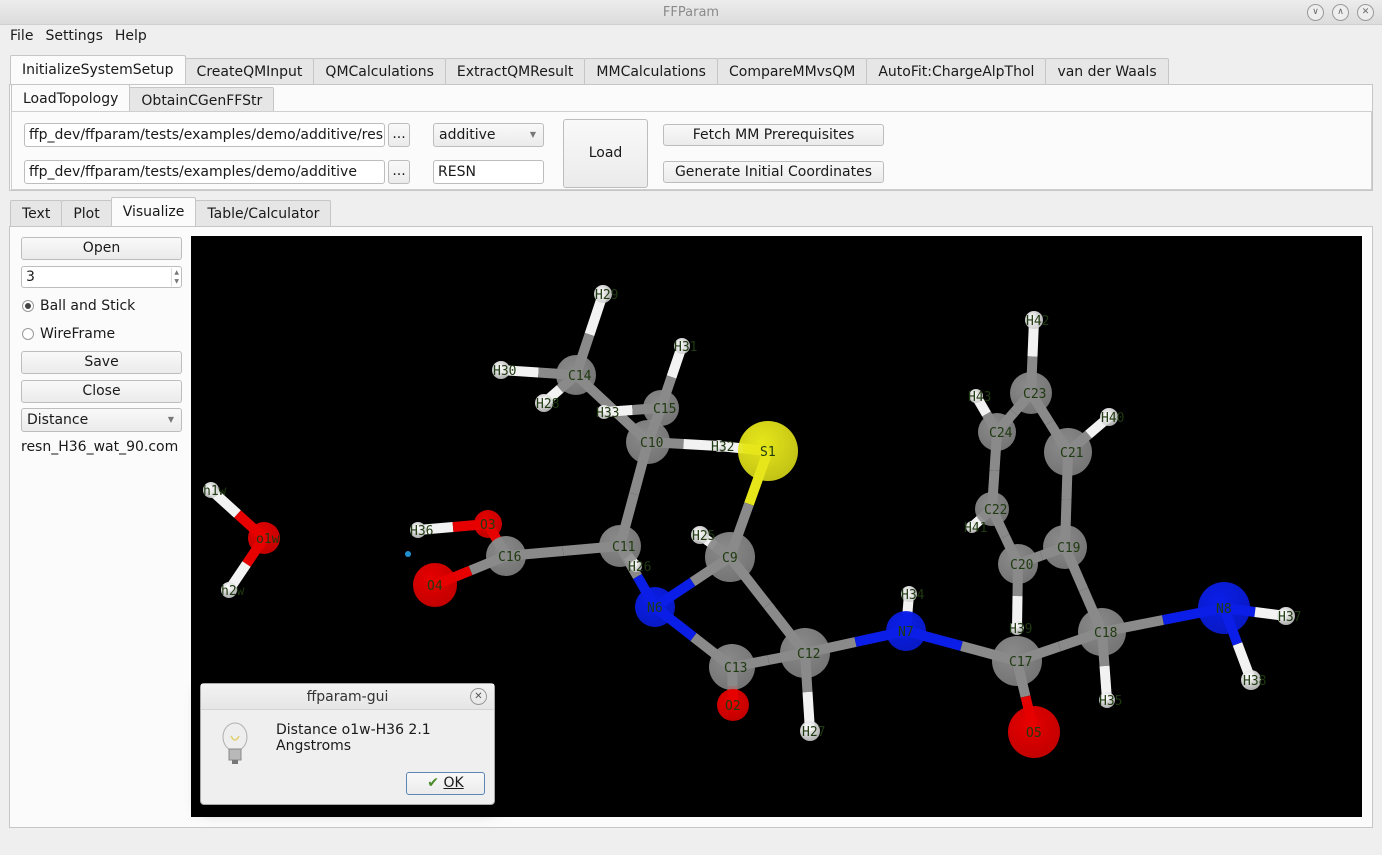 The height and width of the screenshot is (855, 1382). Describe the element at coordinates (1340, 12) in the screenshot. I see `maximize-button: ∧` at that location.